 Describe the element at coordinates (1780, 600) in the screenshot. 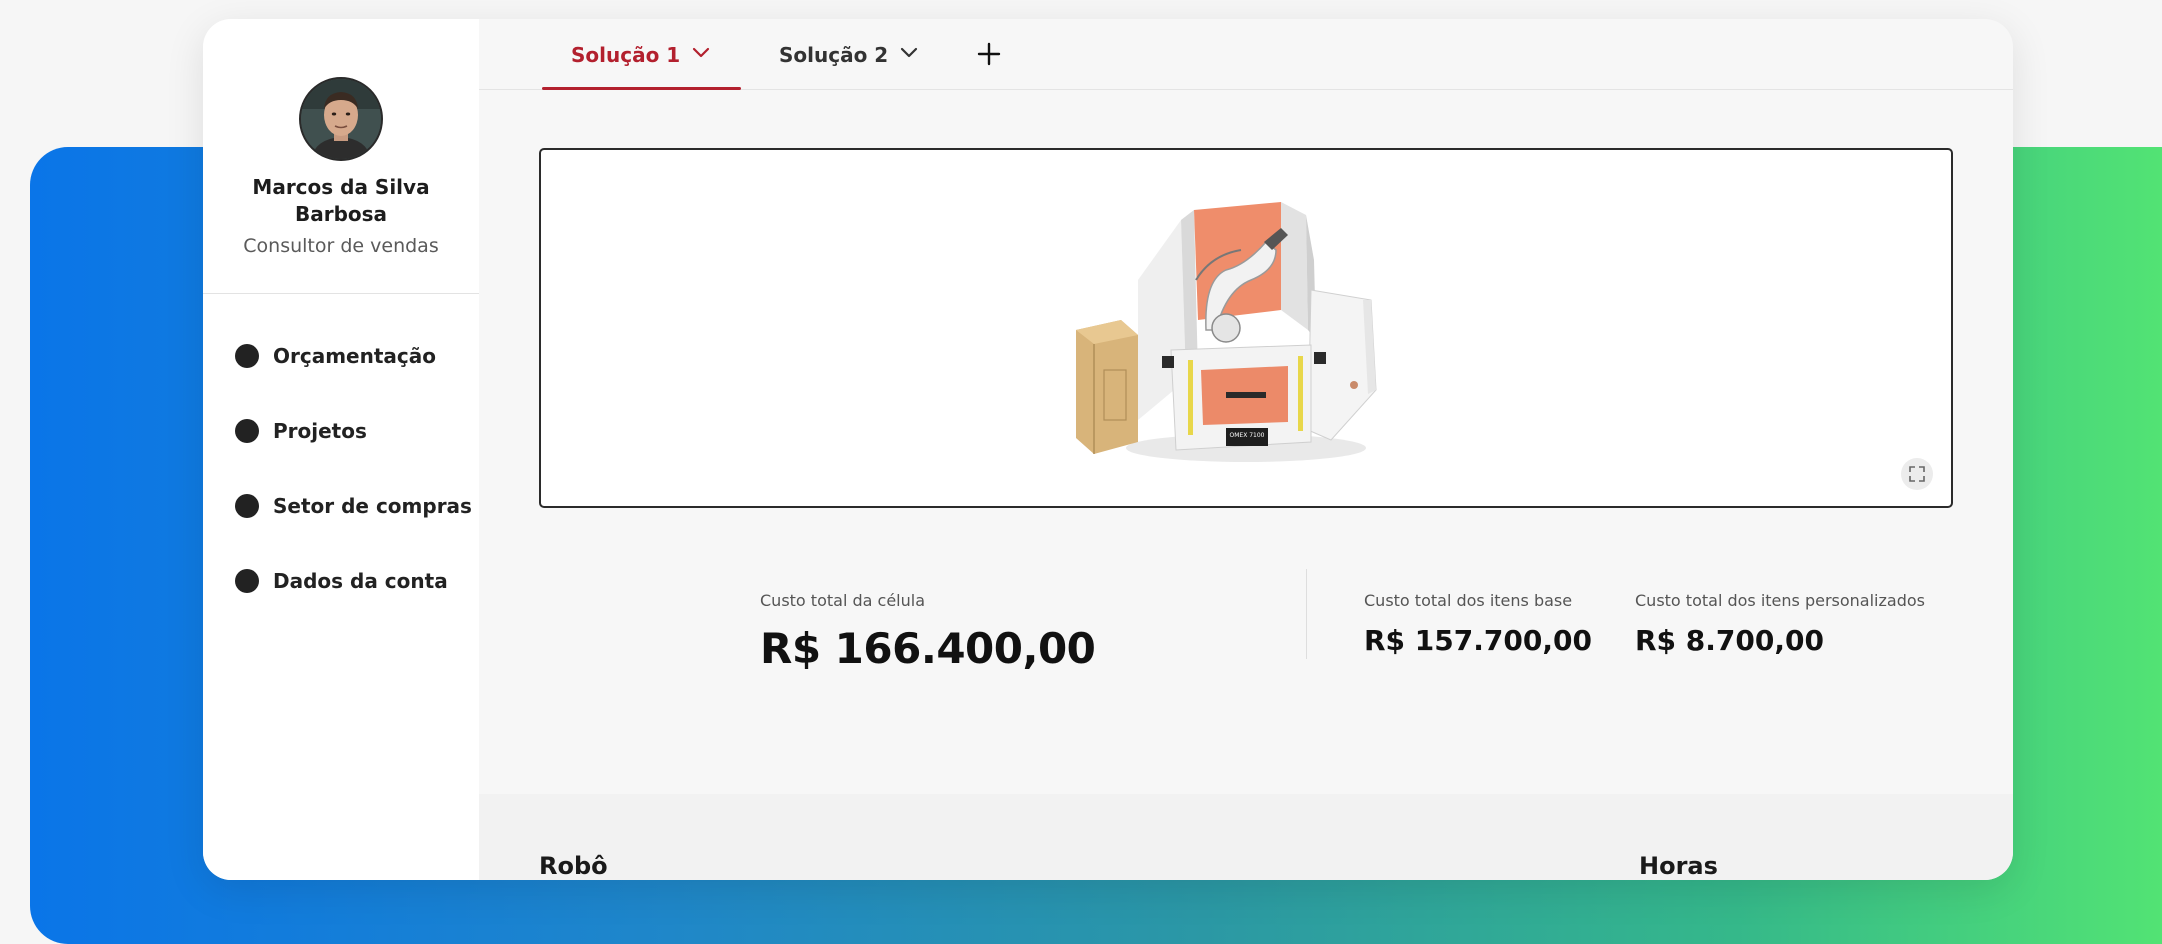

I see `cost-custom-label: Custo total dos itens personalizados` at that location.